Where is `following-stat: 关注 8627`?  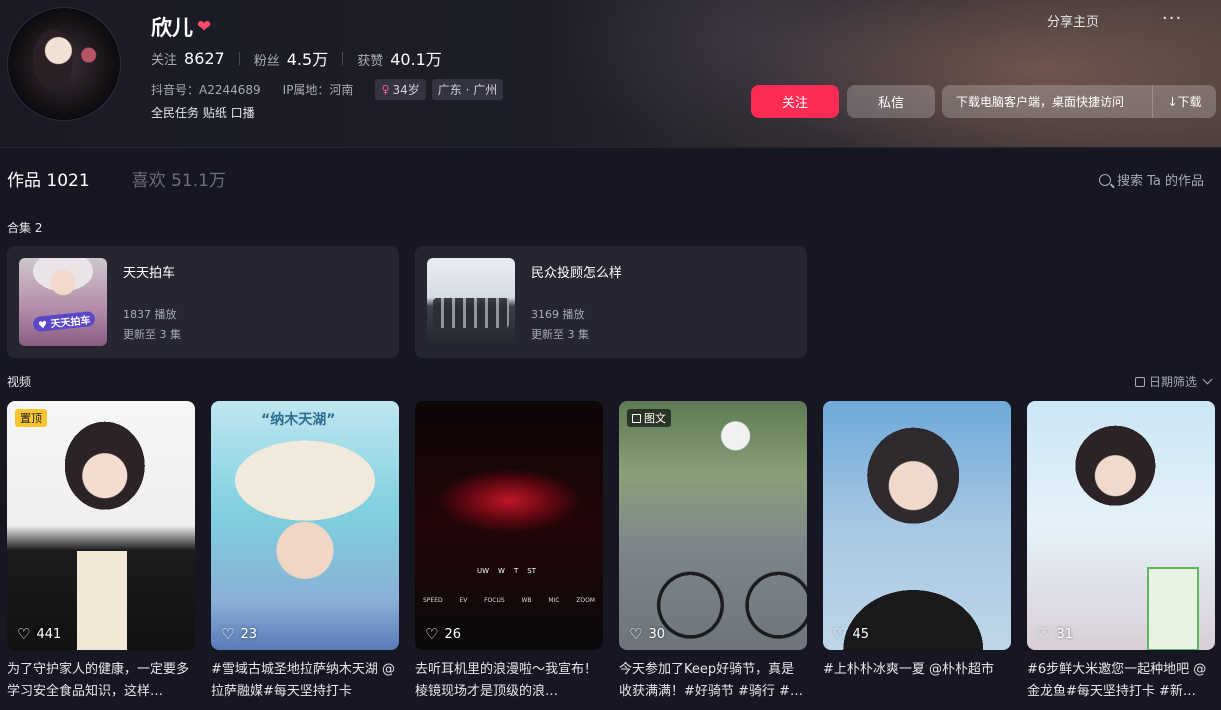 following-stat: 关注 8627 is located at coordinates (188, 58).